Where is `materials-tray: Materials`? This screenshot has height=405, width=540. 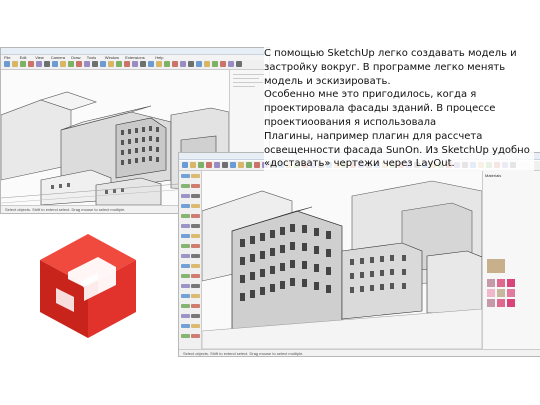 materials-tray: Materials is located at coordinates (511, 260).